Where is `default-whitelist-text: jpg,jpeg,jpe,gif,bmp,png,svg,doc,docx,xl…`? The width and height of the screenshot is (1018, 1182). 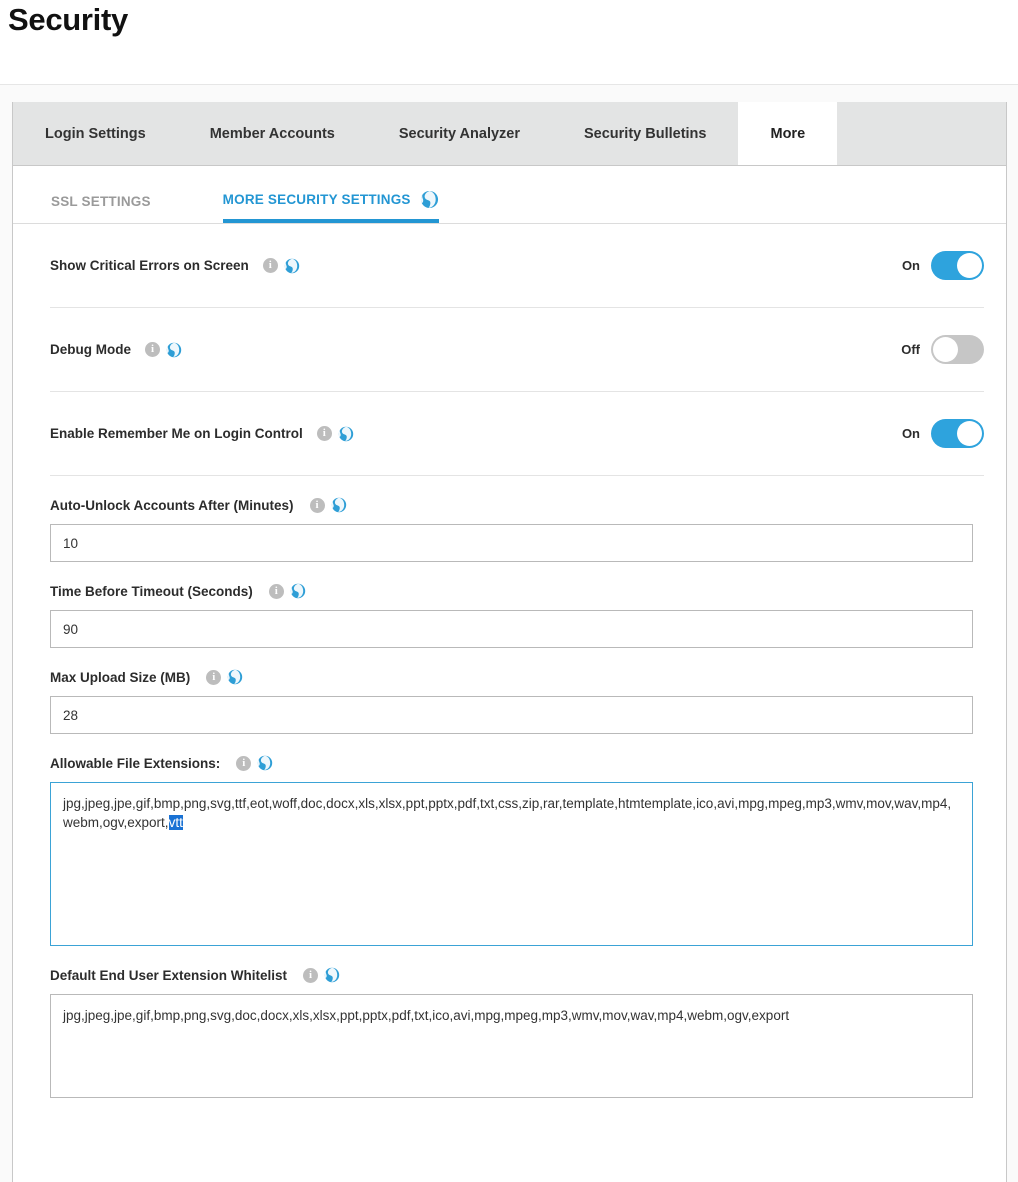
default-whitelist-text: jpg,jpeg,jpe,gif,bmp,png,svg,doc,docx,xl… is located at coordinates (426, 1015).